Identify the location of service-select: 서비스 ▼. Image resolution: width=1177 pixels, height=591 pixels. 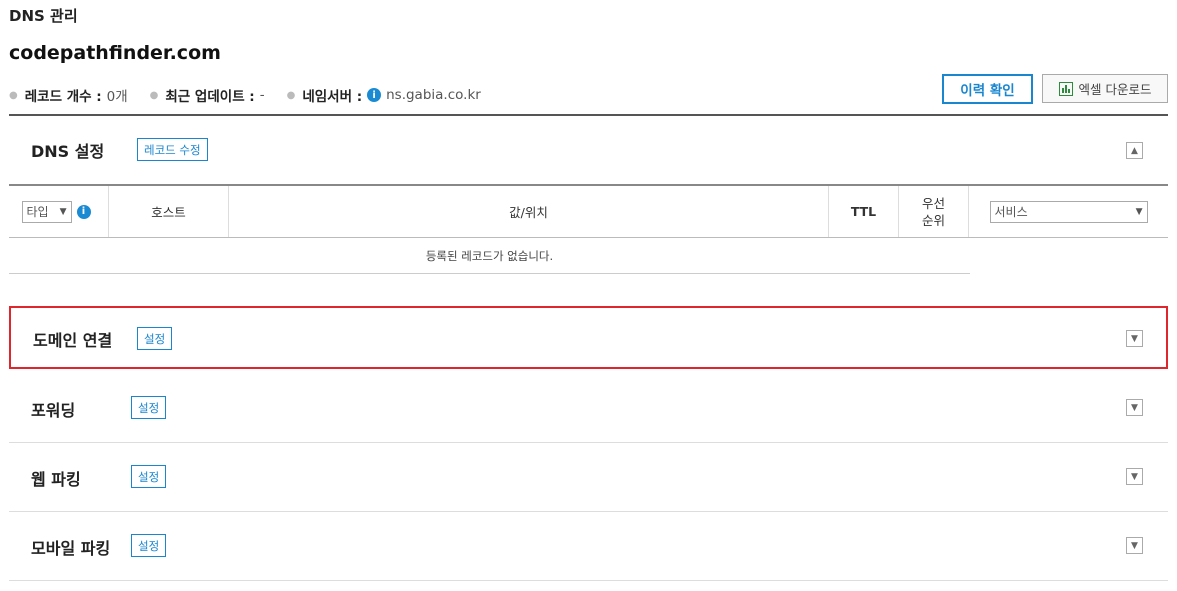
(1068, 211).